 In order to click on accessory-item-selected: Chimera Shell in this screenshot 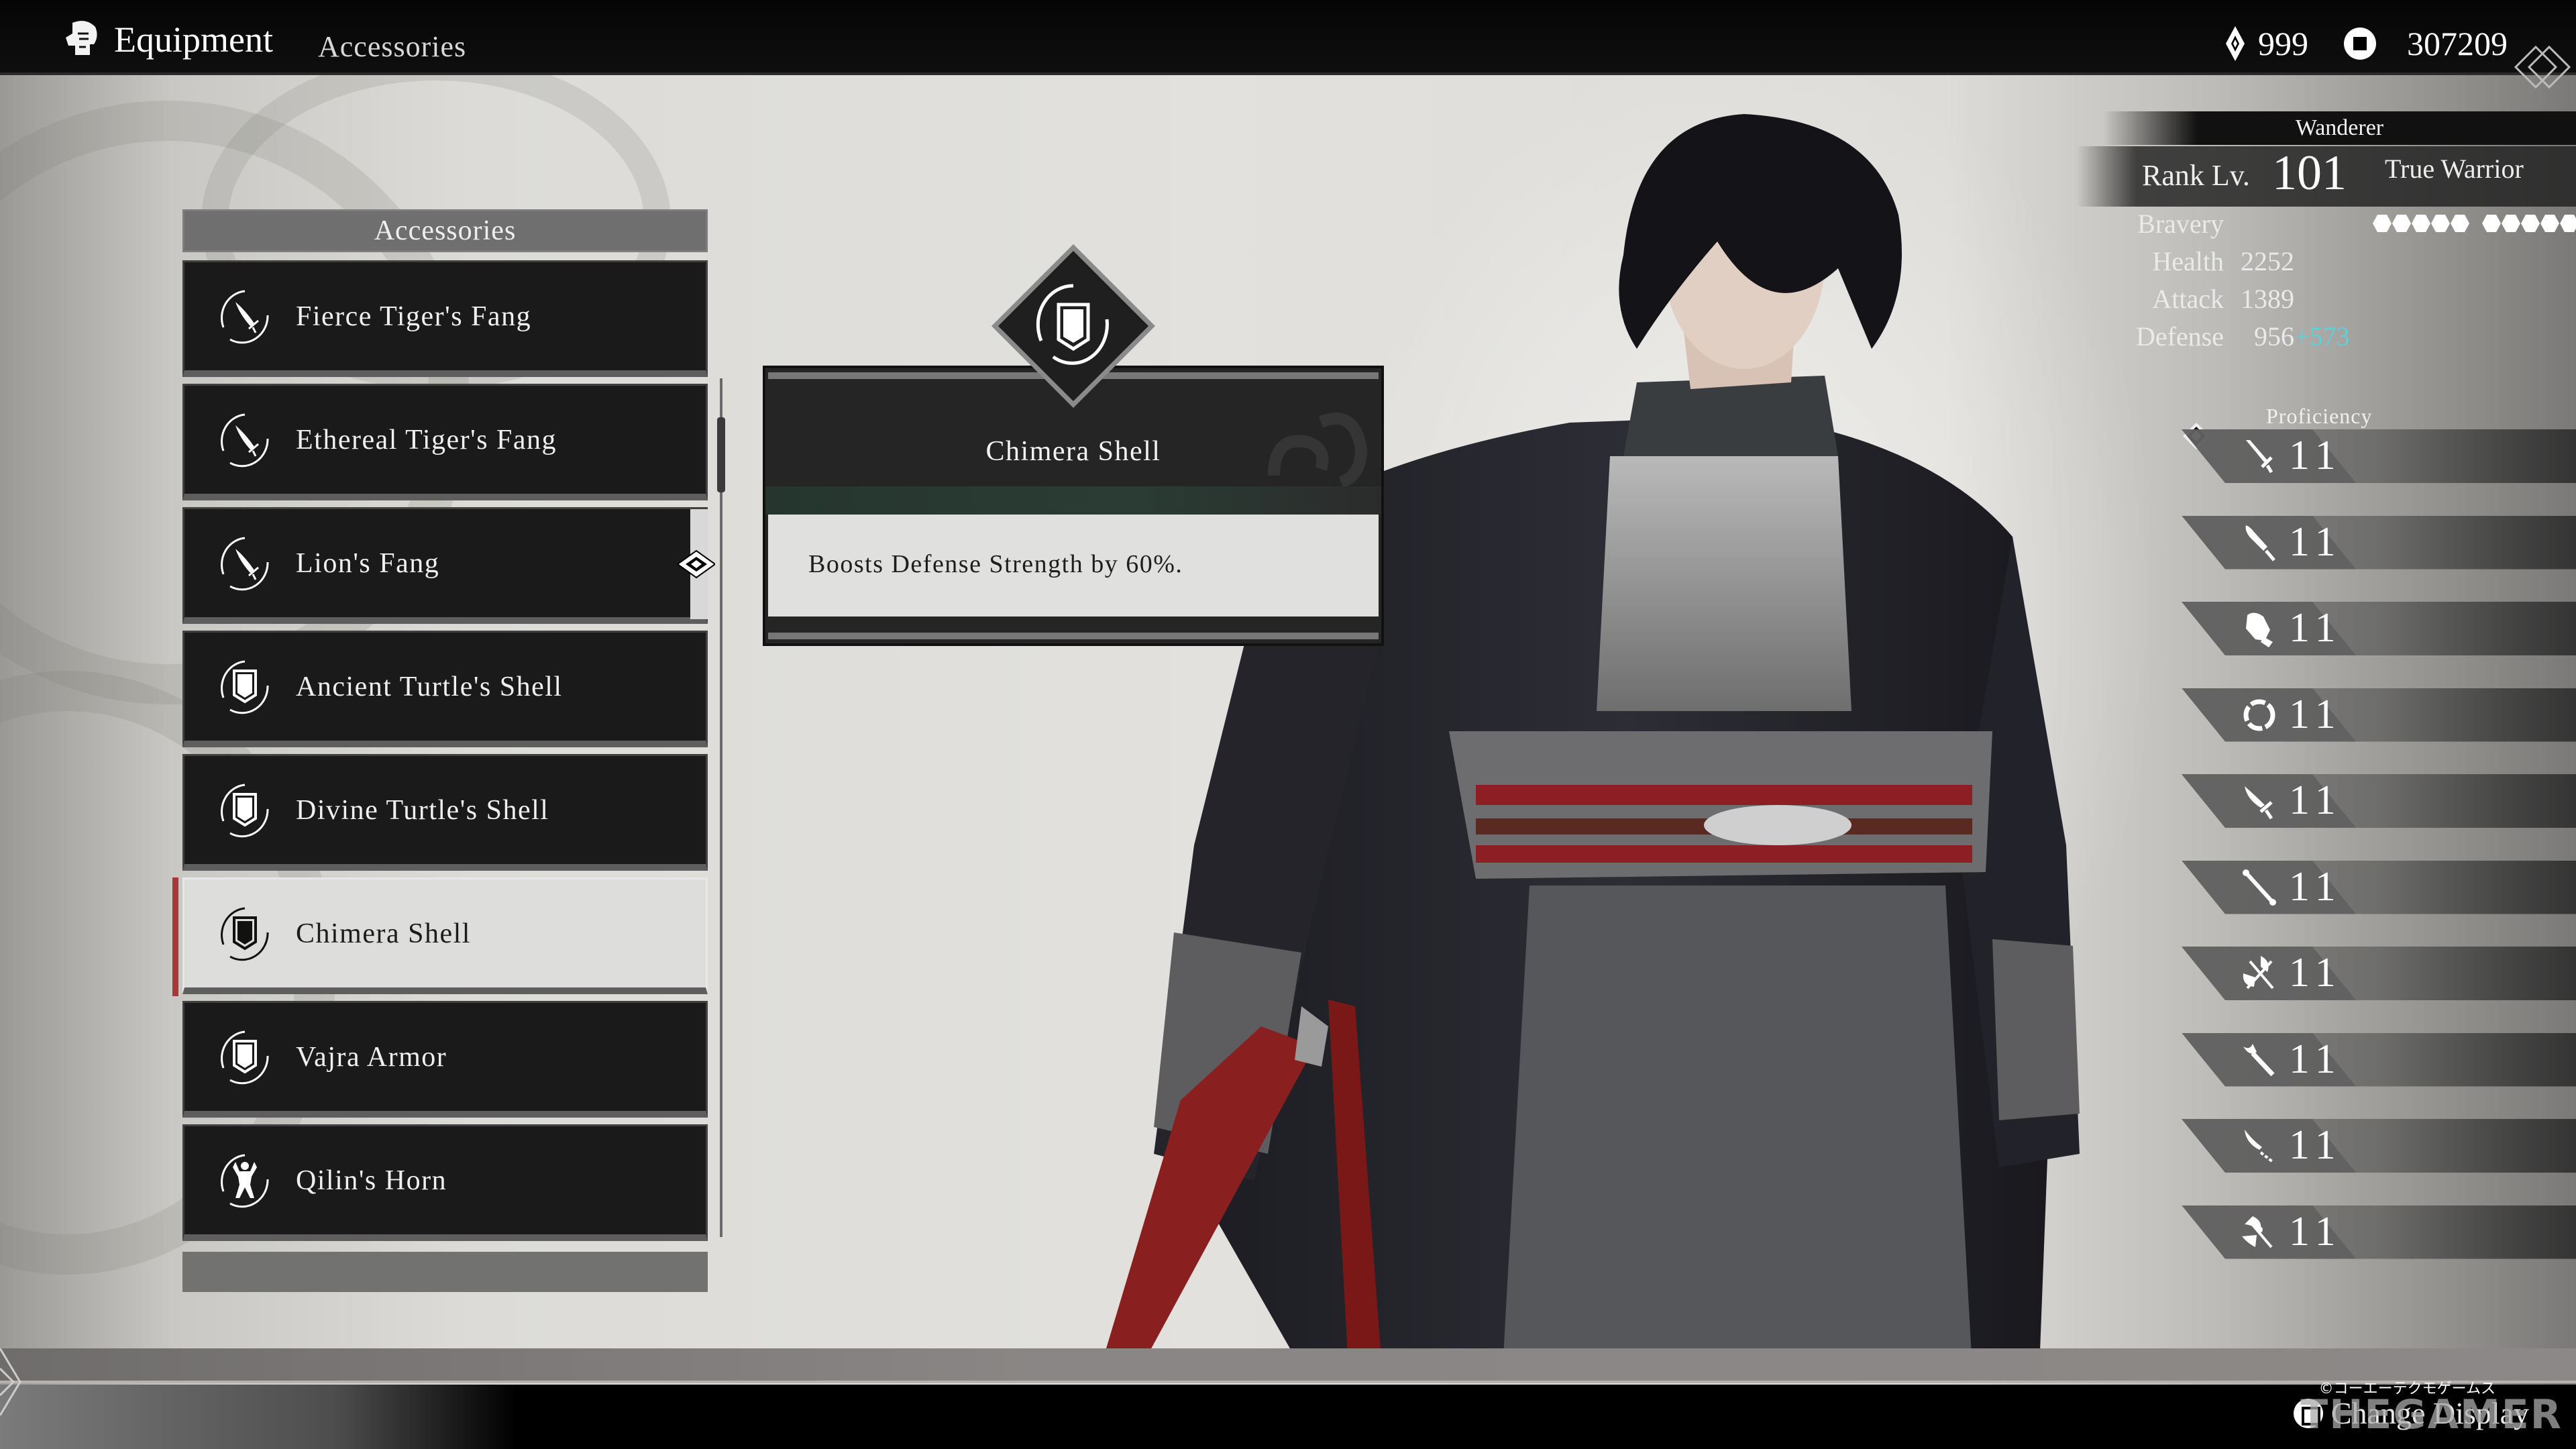, I will do `click(440, 936)`.